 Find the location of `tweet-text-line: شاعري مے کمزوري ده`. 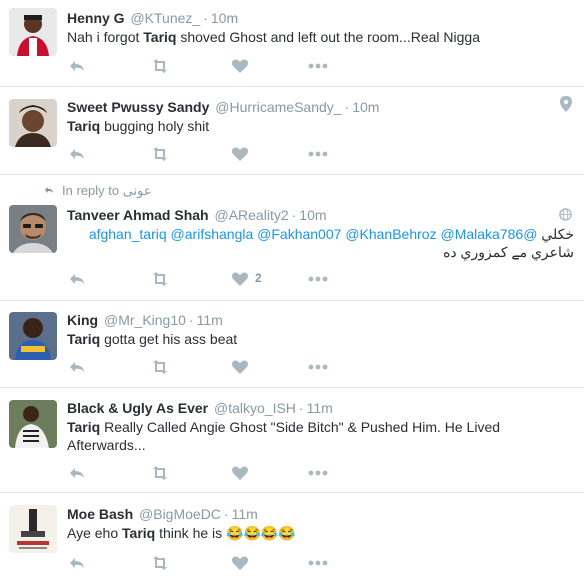

tweet-text-line: شاعري مے کمزوري ده is located at coordinates (508, 252).